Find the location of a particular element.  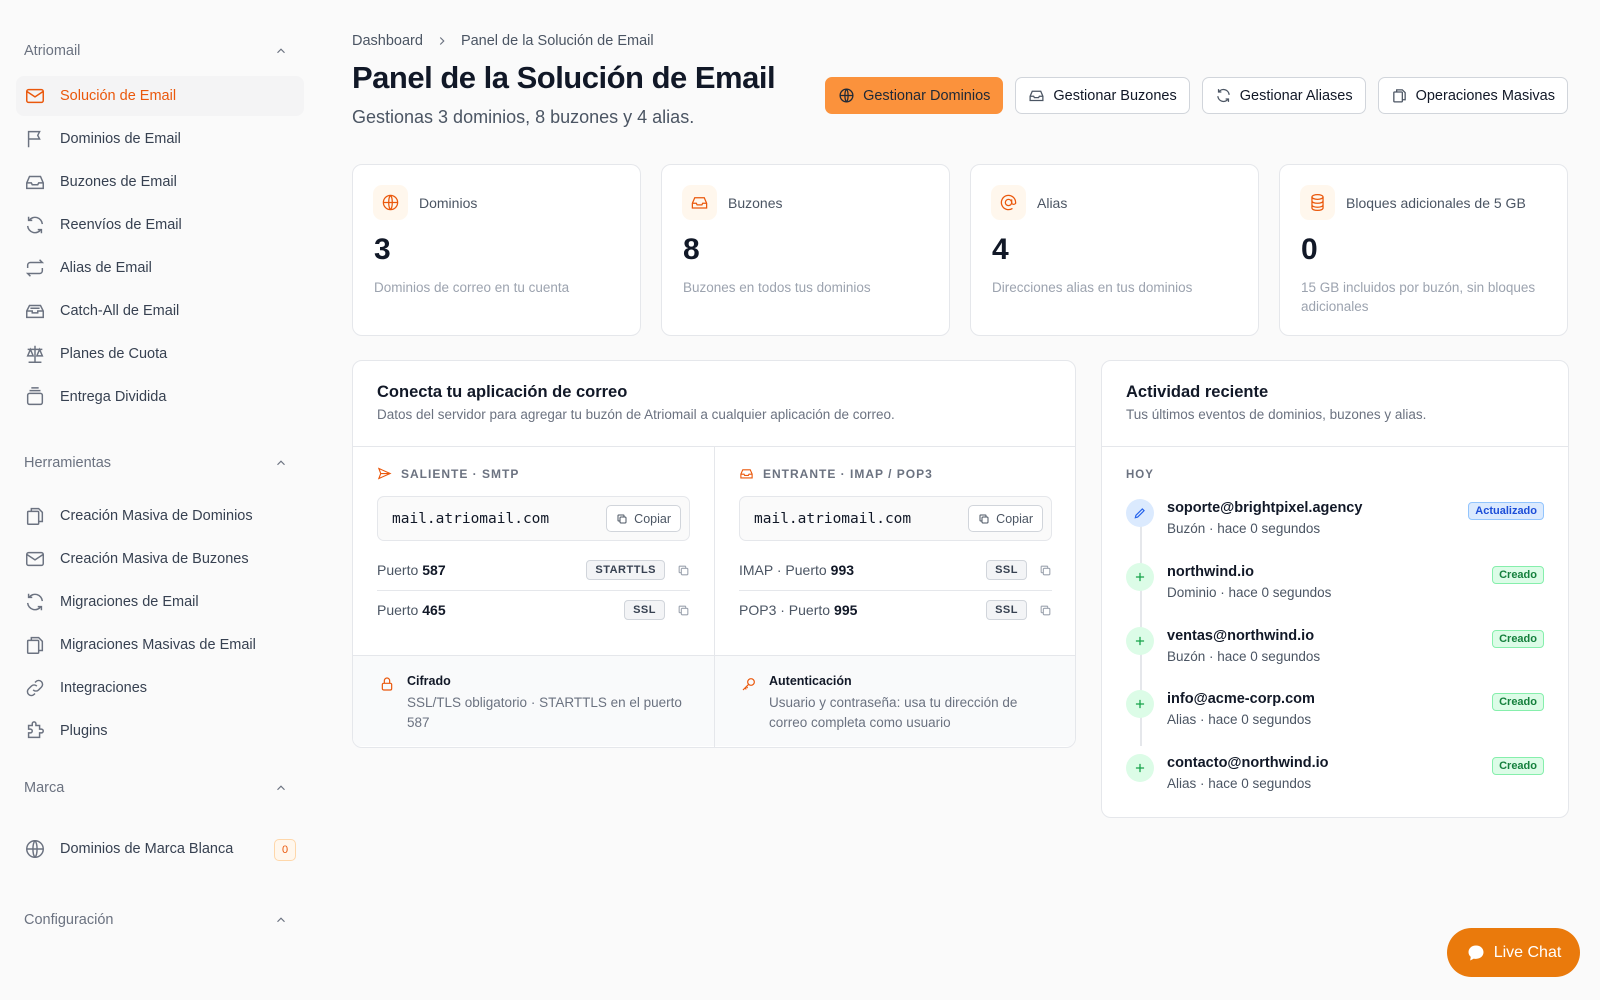

card-title: Conecta tu aplicación de correo is located at coordinates (502, 392).